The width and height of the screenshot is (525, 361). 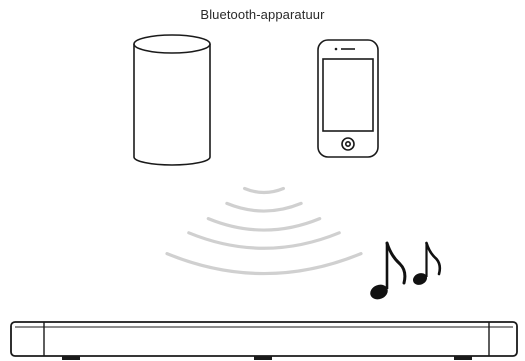 What do you see at coordinates (172, 100) in the screenshot?
I see `speaker-icon` at bounding box center [172, 100].